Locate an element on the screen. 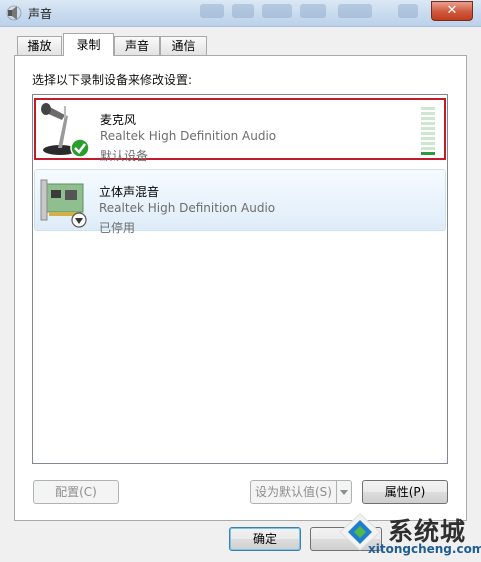  device-name: 立体声混音 is located at coordinates (129, 192).